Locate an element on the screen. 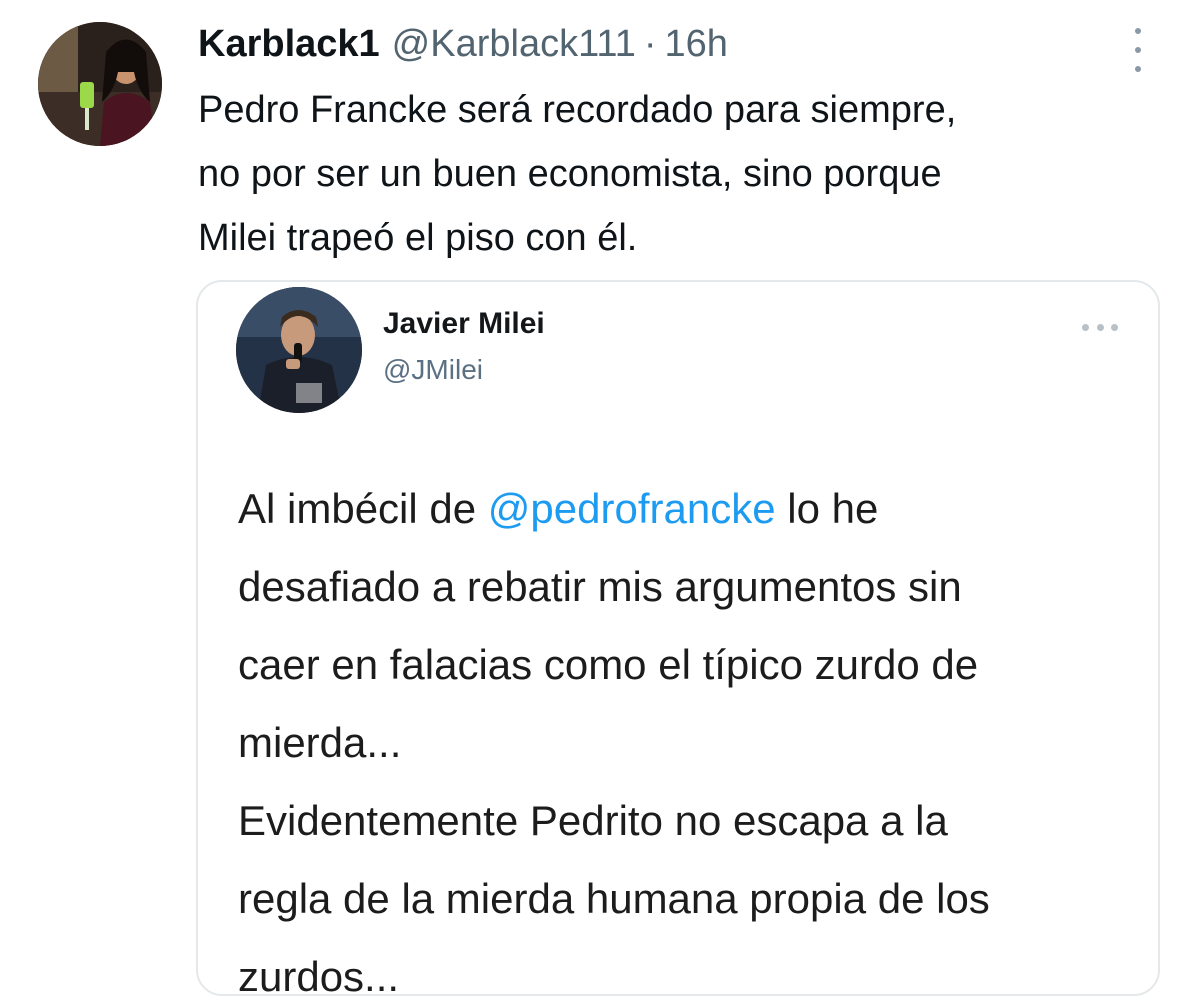 Image resolution: width=1200 pixels, height=1001 pixels. quoted-text-fragment: lo he is located at coordinates (827, 508).